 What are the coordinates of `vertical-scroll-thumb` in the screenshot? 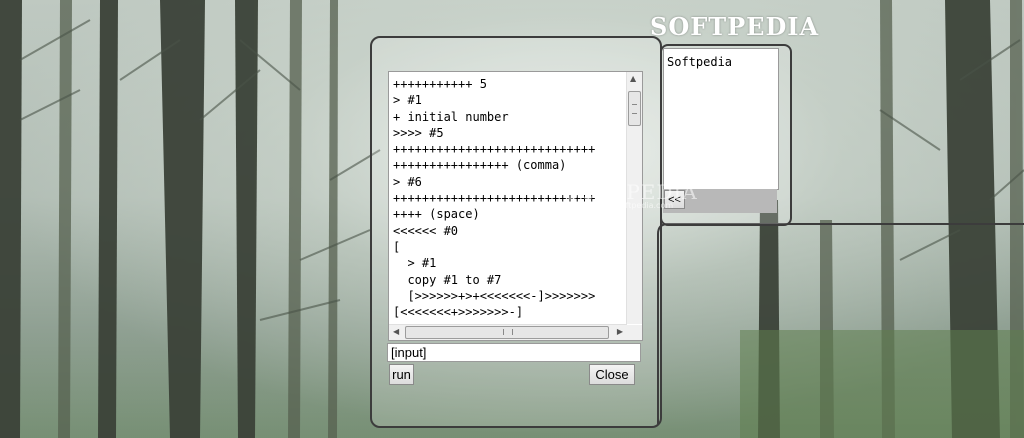 It's located at (634, 108).